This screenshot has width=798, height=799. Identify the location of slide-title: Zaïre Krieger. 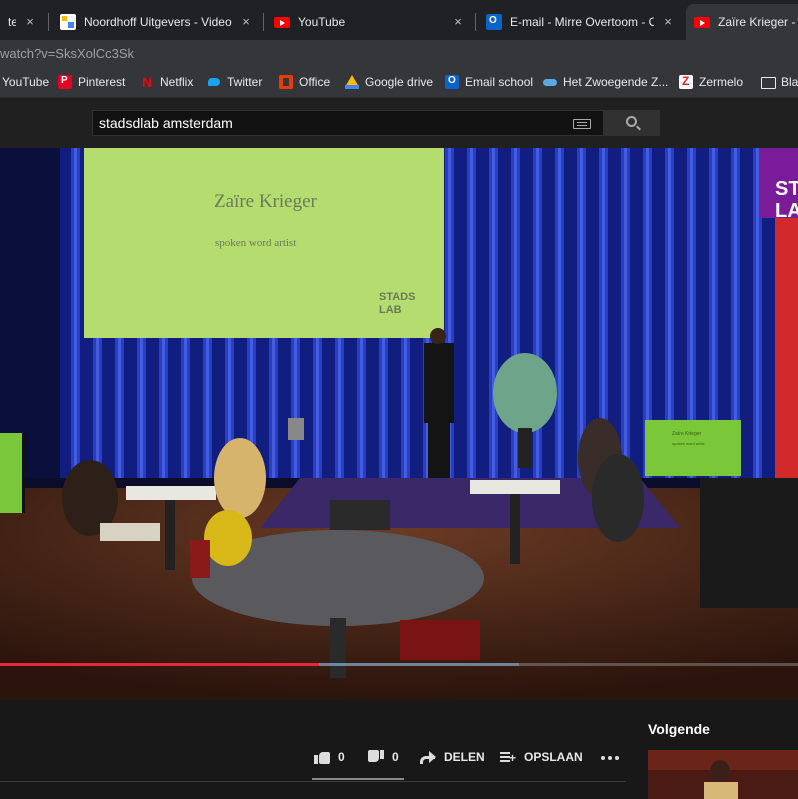
(265, 201).